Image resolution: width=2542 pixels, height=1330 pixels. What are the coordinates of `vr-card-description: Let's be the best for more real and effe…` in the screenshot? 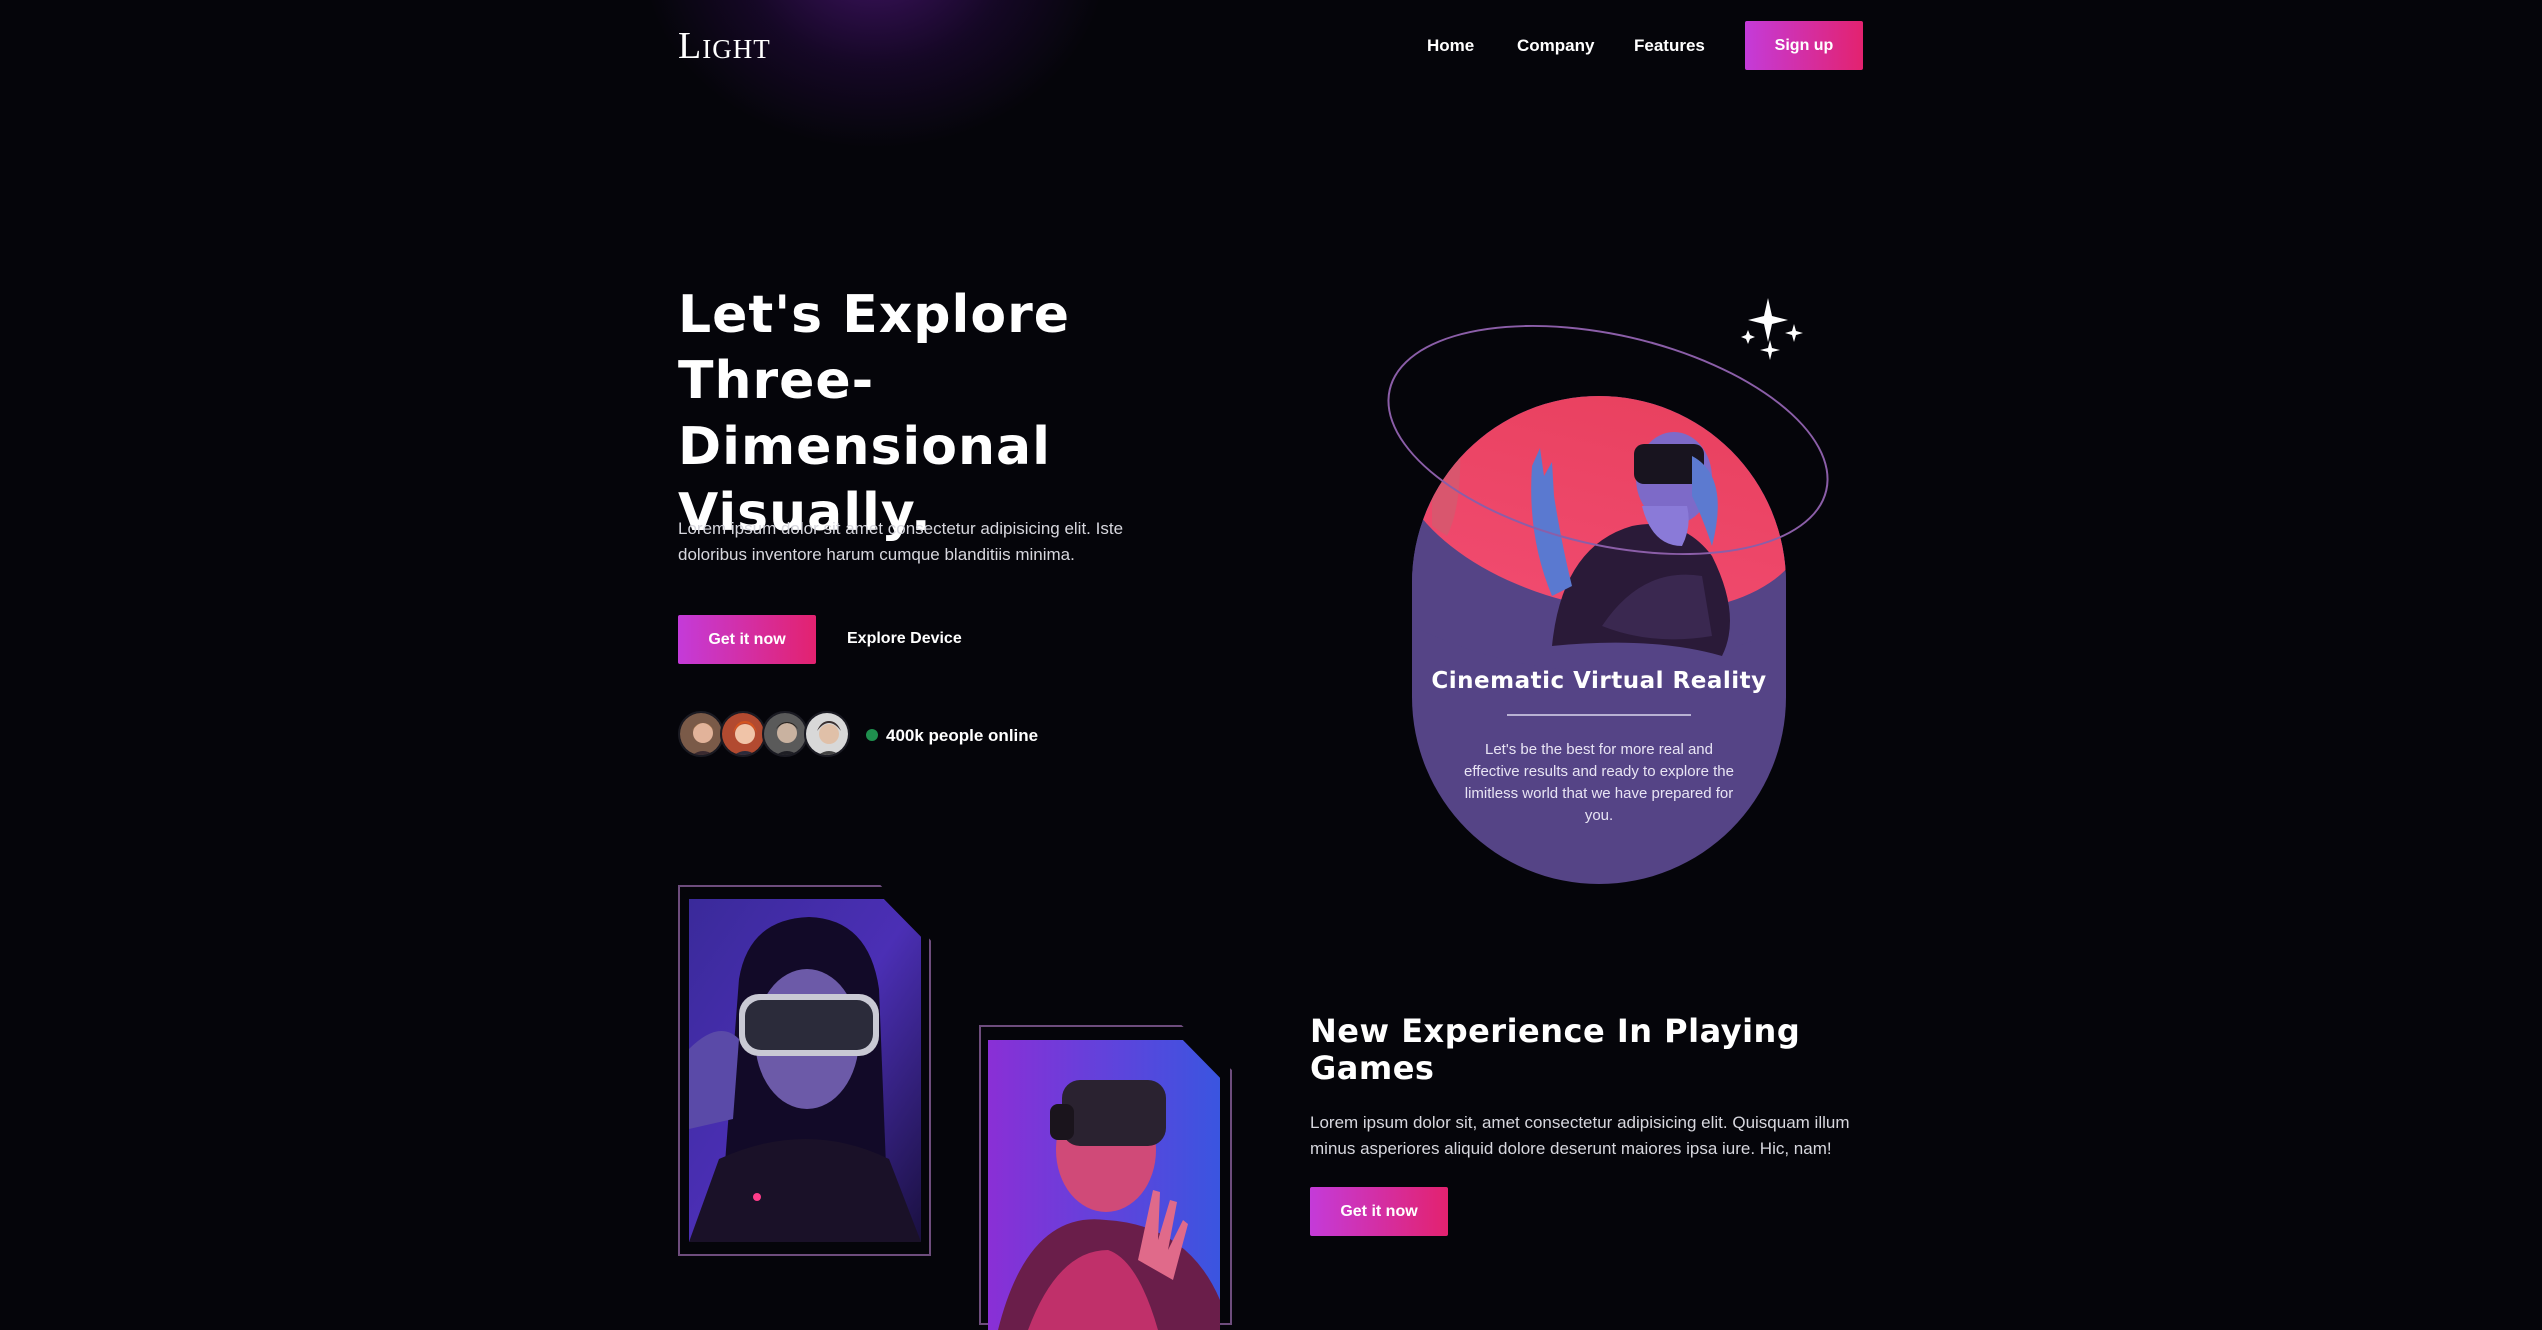 It's located at (1599, 782).